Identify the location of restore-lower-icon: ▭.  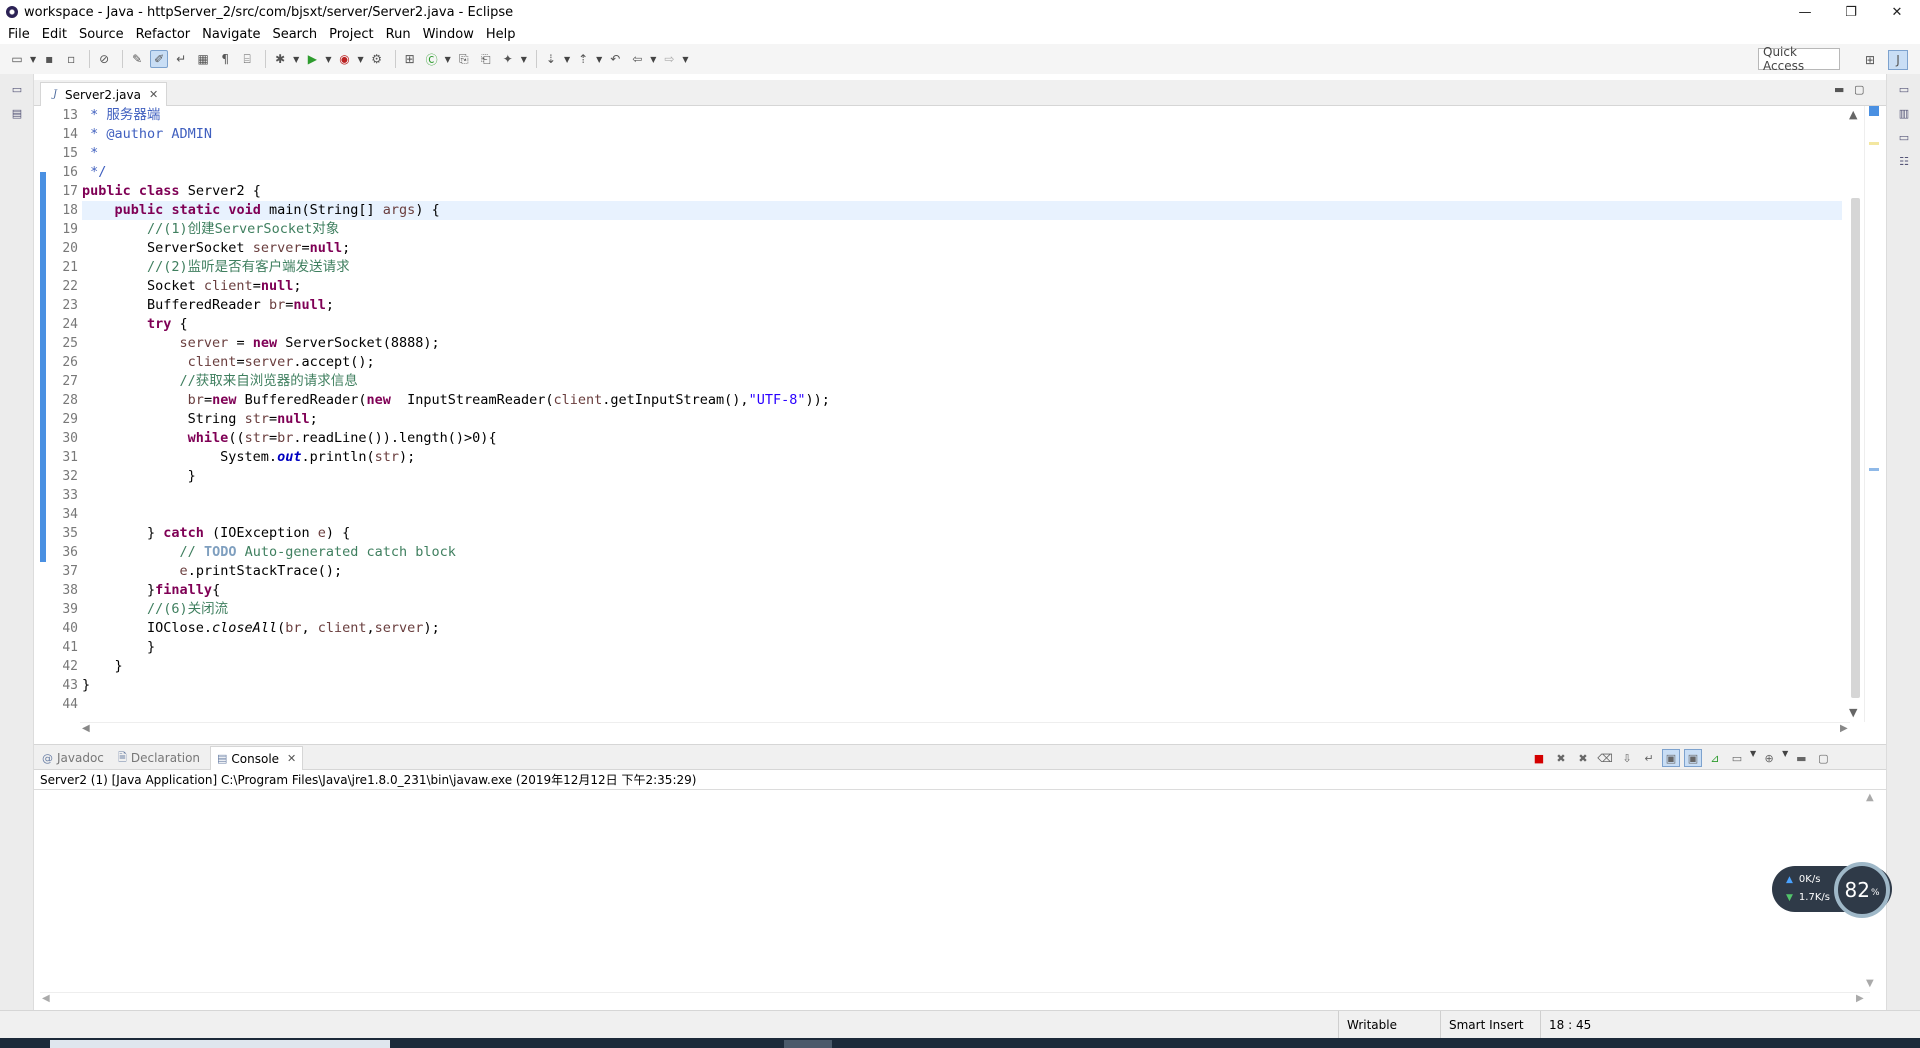
(1904, 137).